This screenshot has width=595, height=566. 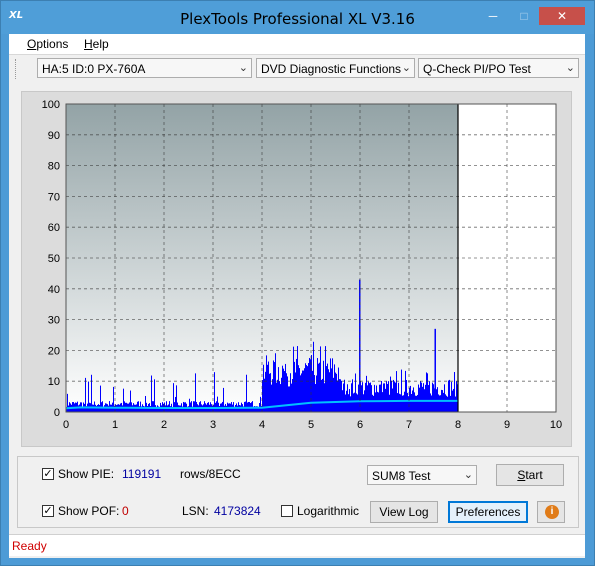 What do you see at coordinates (530, 475) in the screenshot?
I see `start-button: Start` at bounding box center [530, 475].